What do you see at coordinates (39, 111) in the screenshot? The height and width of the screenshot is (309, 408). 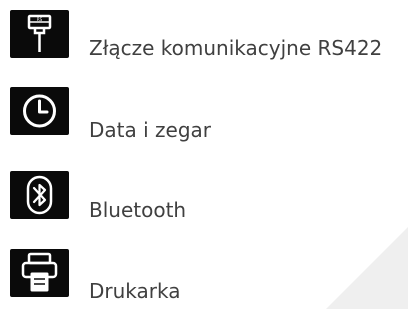 I see `clock-icon` at bounding box center [39, 111].